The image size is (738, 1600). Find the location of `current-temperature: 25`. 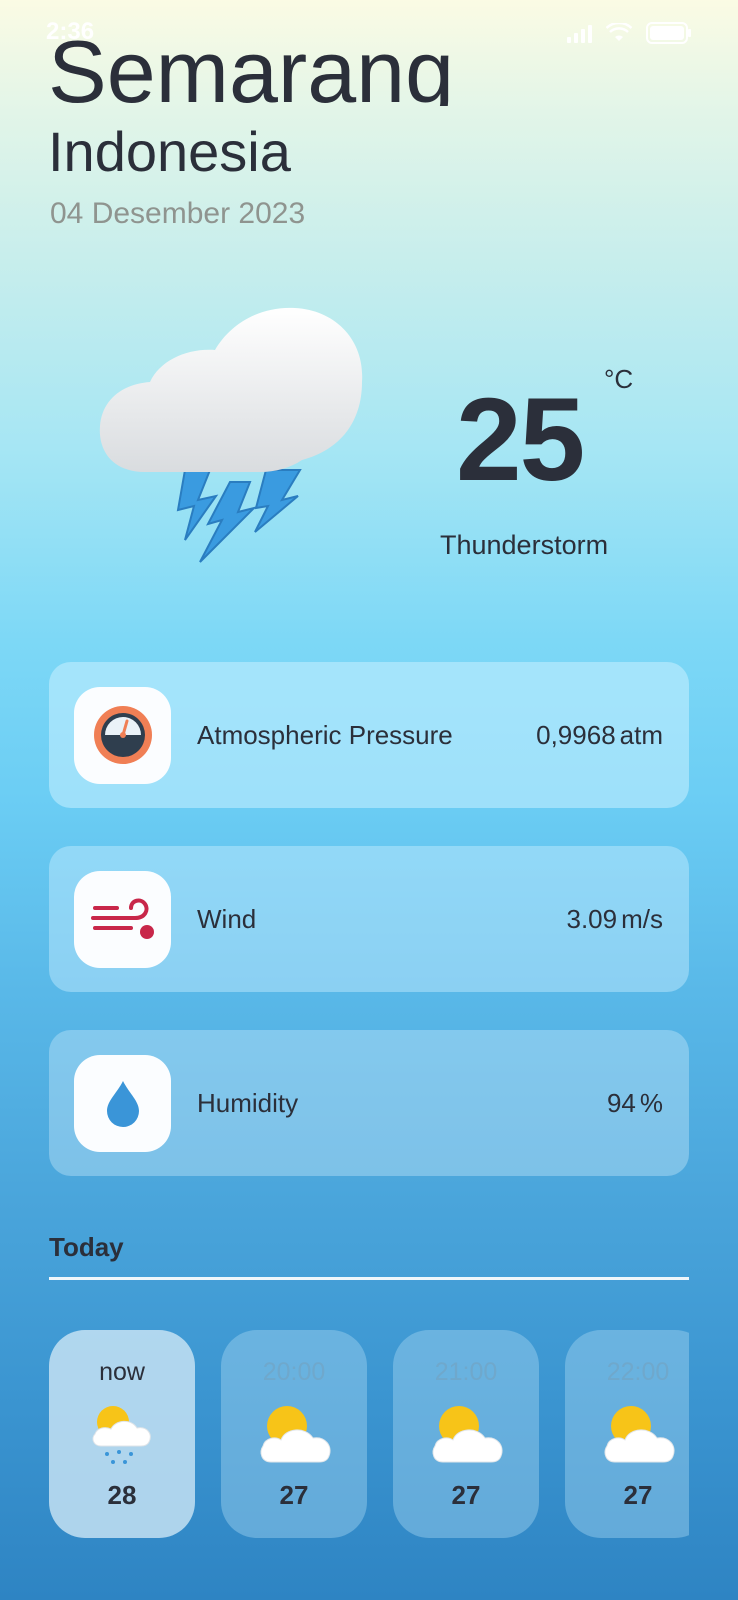

current-temperature: 25 is located at coordinates (520, 440).